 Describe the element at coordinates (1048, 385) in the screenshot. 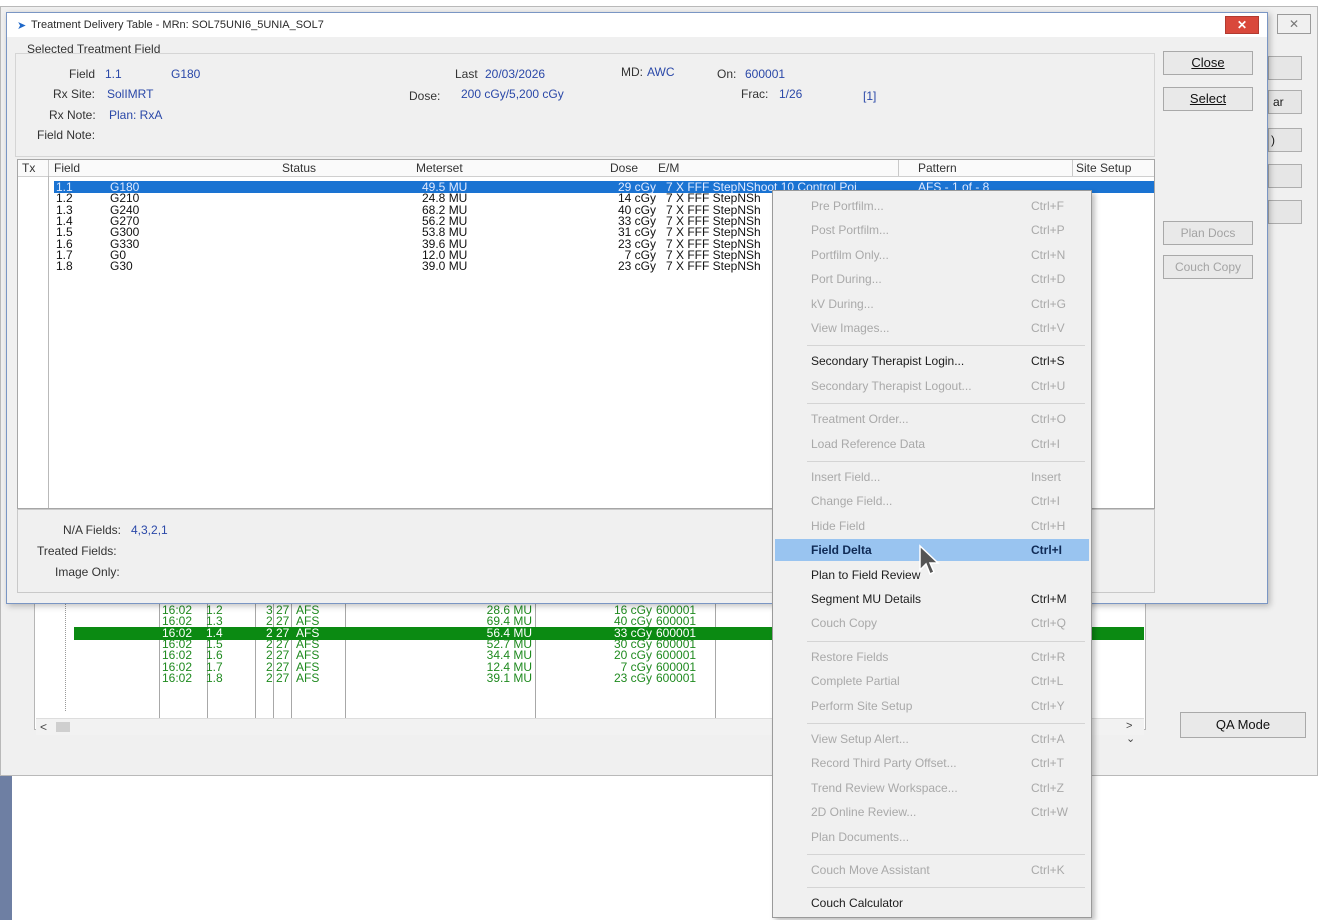

I see `menu-item-shortcut: Ctrl+U` at that location.